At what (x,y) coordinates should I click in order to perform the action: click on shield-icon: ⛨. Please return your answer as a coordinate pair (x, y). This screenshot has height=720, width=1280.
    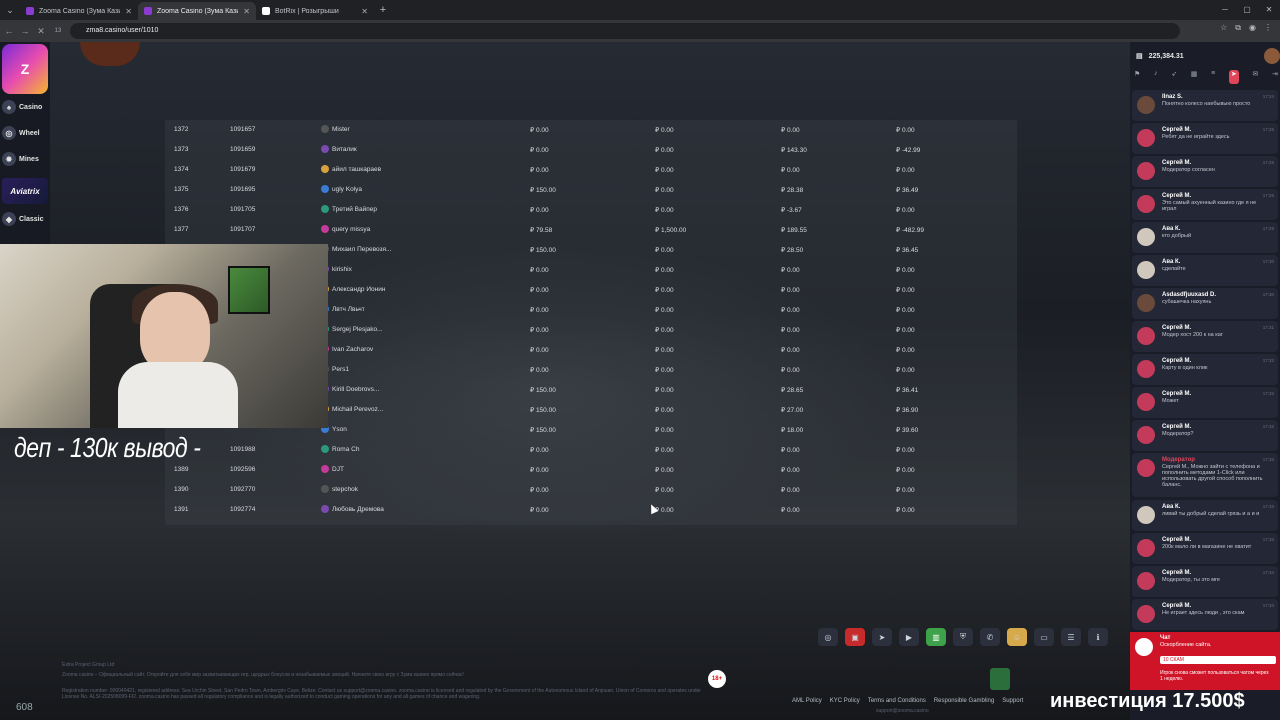
    Looking at the image, I should click on (963, 637).